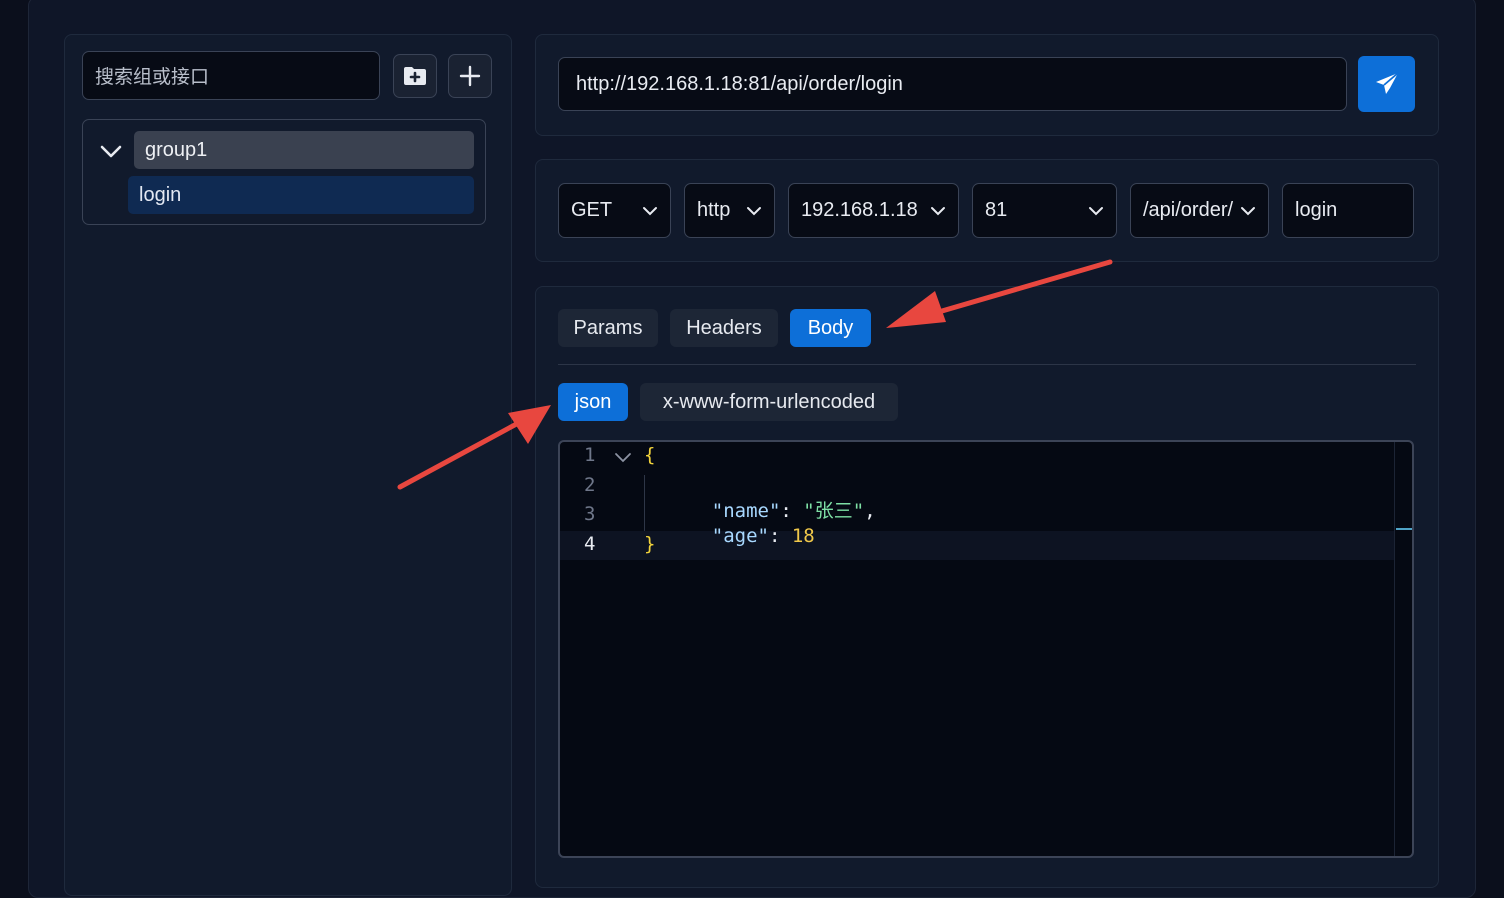 This screenshot has height=898, width=1504. I want to click on host-value: 192.168.1.18, so click(859, 210).